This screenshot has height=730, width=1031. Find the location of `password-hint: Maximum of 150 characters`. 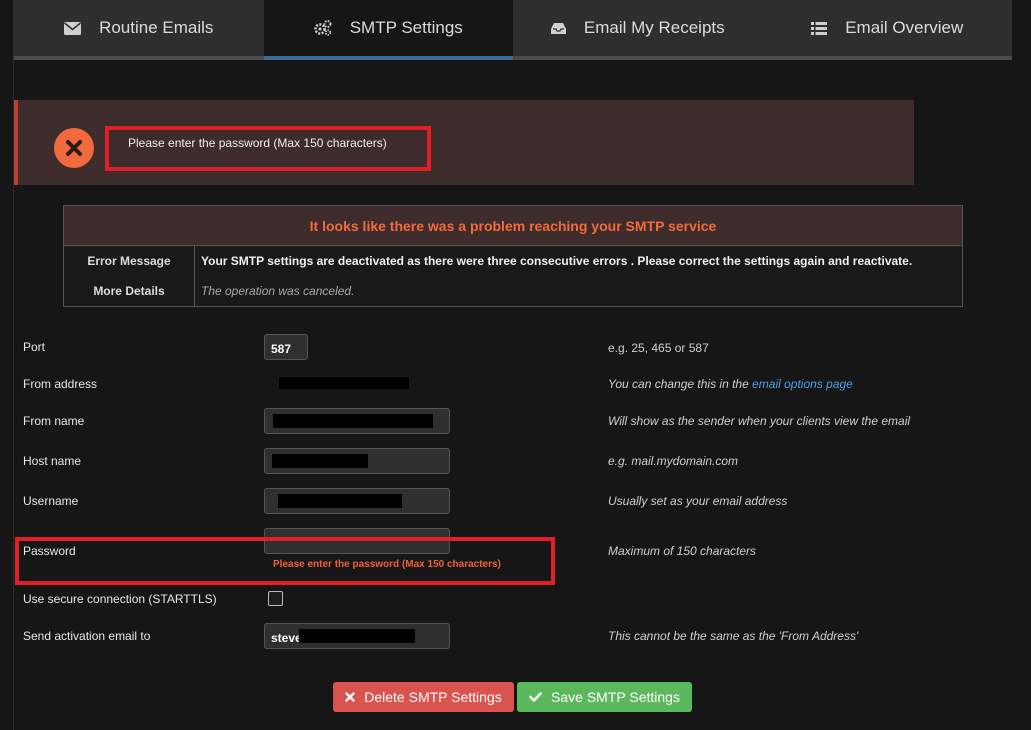

password-hint: Maximum of 150 characters is located at coordinates (682, 551).